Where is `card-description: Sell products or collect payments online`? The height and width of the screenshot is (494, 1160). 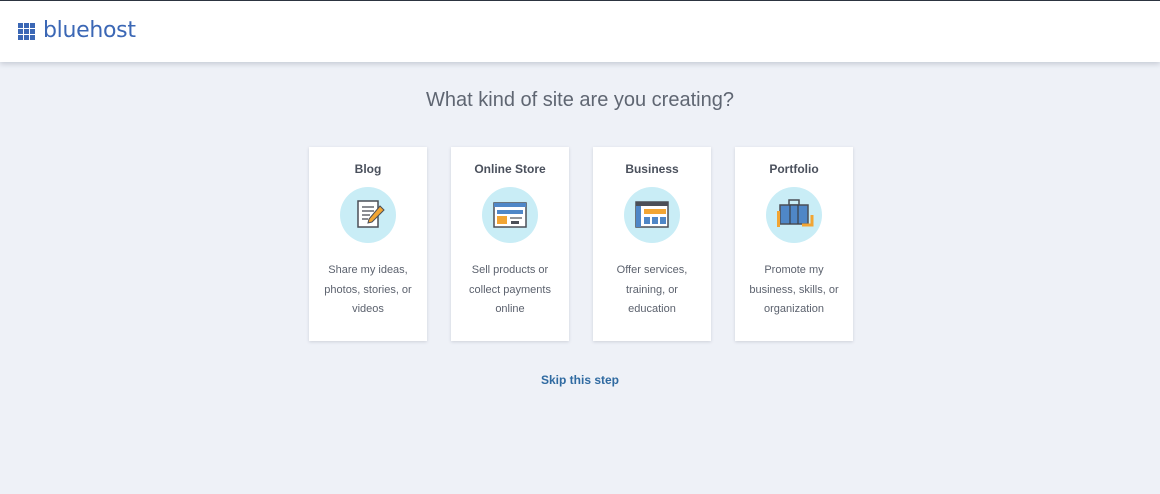 card-description: Sell products or collect payments online is located at coordinates (510, 289).